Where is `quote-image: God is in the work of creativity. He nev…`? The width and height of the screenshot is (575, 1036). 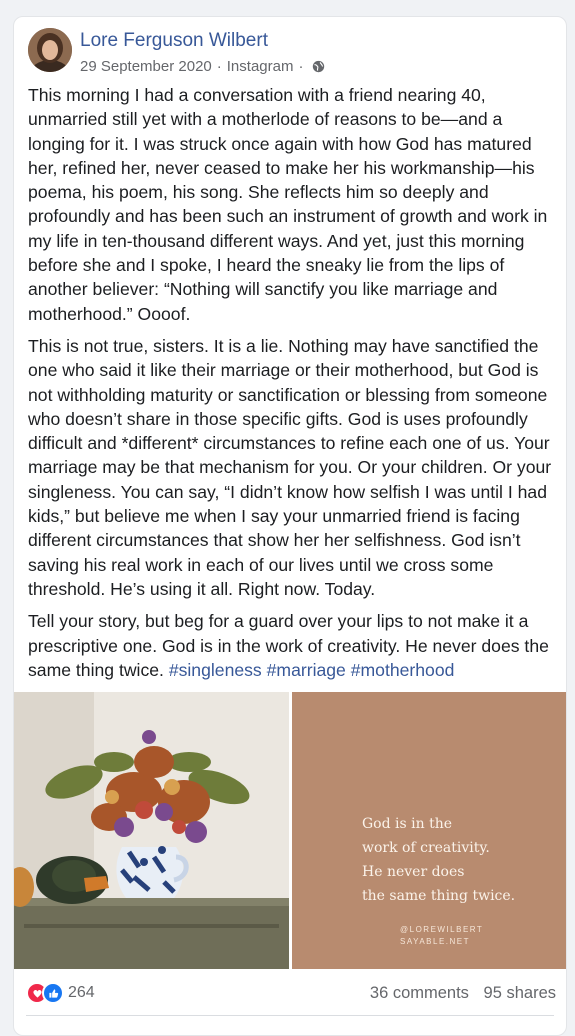 quote-image: God is in the work of creativity. He nev… is located at coordinates (429, 830).